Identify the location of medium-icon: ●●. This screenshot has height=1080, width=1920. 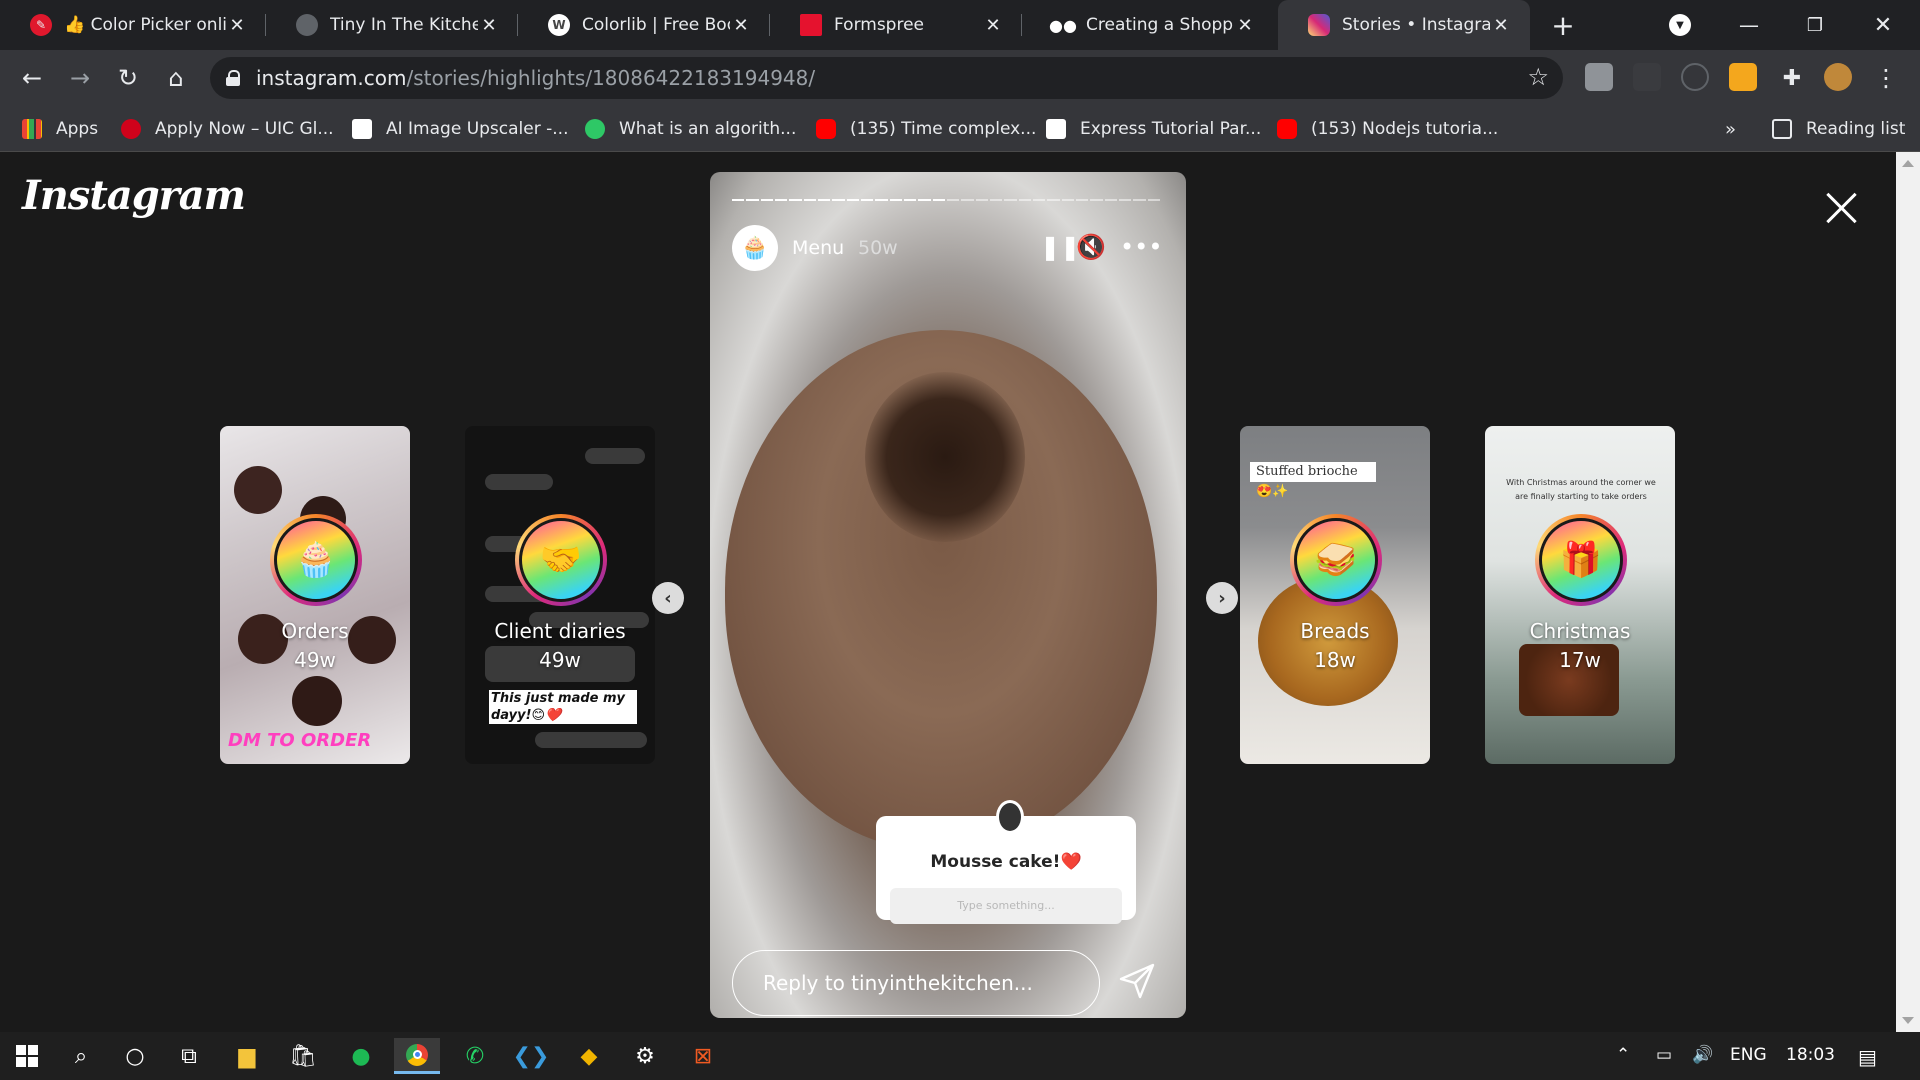
(1063, 25).